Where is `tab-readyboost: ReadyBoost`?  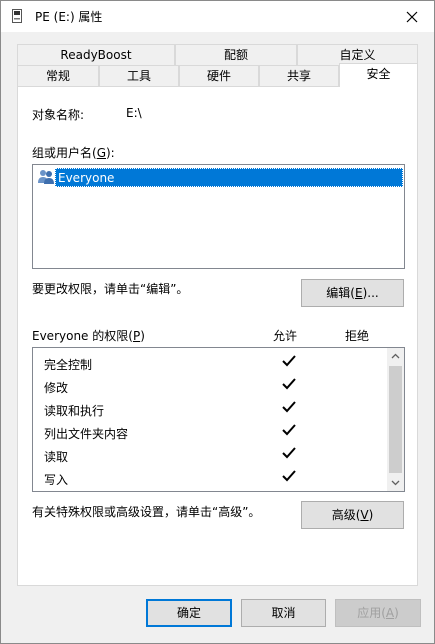
tab-readyboost: ReadyBoost is located at coordinates (96, 54).